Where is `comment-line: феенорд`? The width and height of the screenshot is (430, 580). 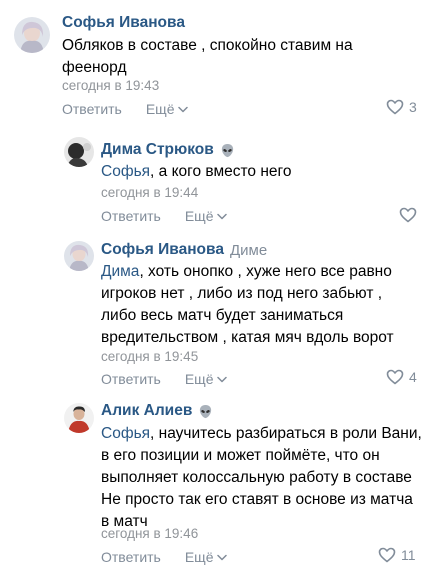 comment-line: феенорд is located at coordinates (94, 67).